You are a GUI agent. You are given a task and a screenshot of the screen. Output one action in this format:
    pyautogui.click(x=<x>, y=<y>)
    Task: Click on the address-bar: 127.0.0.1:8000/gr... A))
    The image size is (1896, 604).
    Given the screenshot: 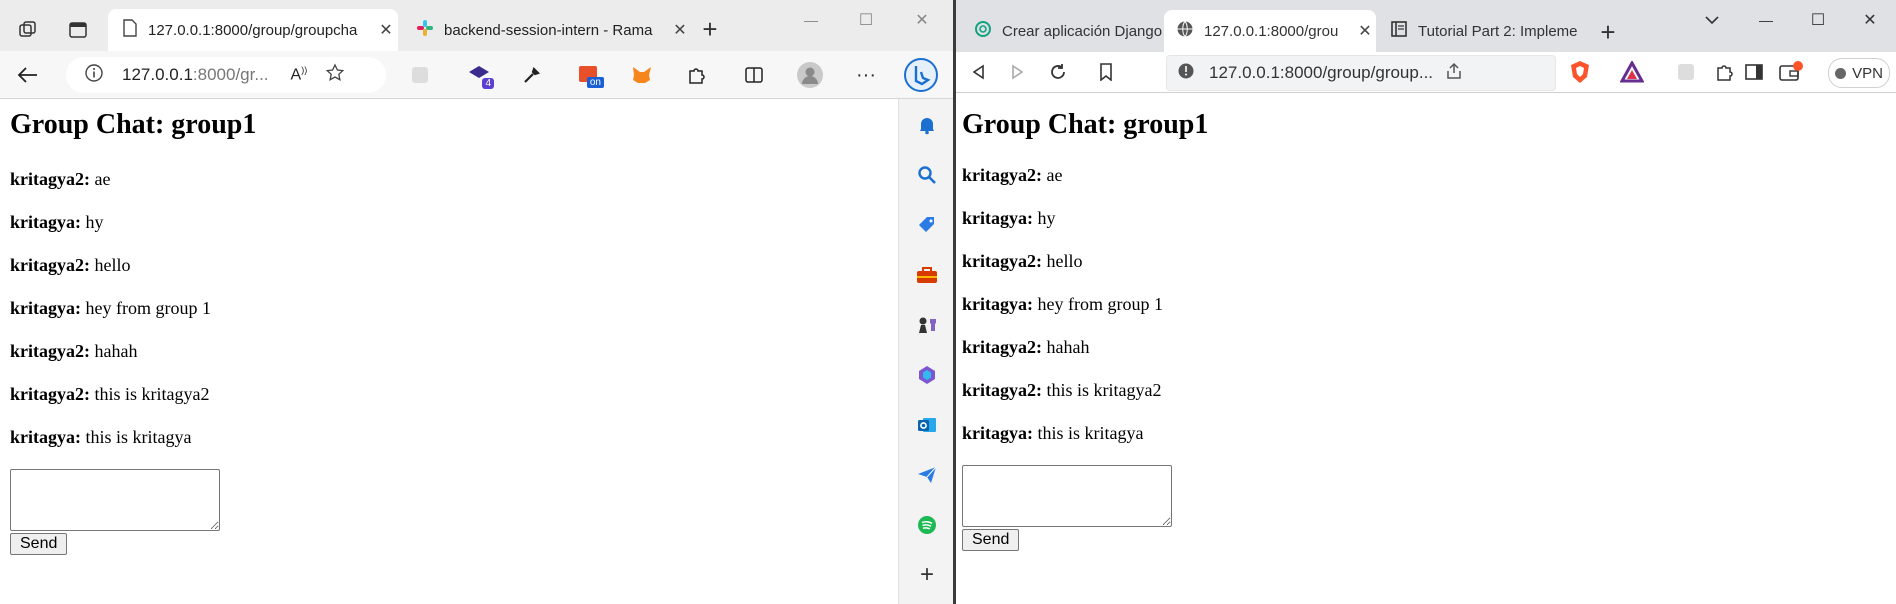 What is the action you would take?
    pyautogui.click(x=226, y=75)
    